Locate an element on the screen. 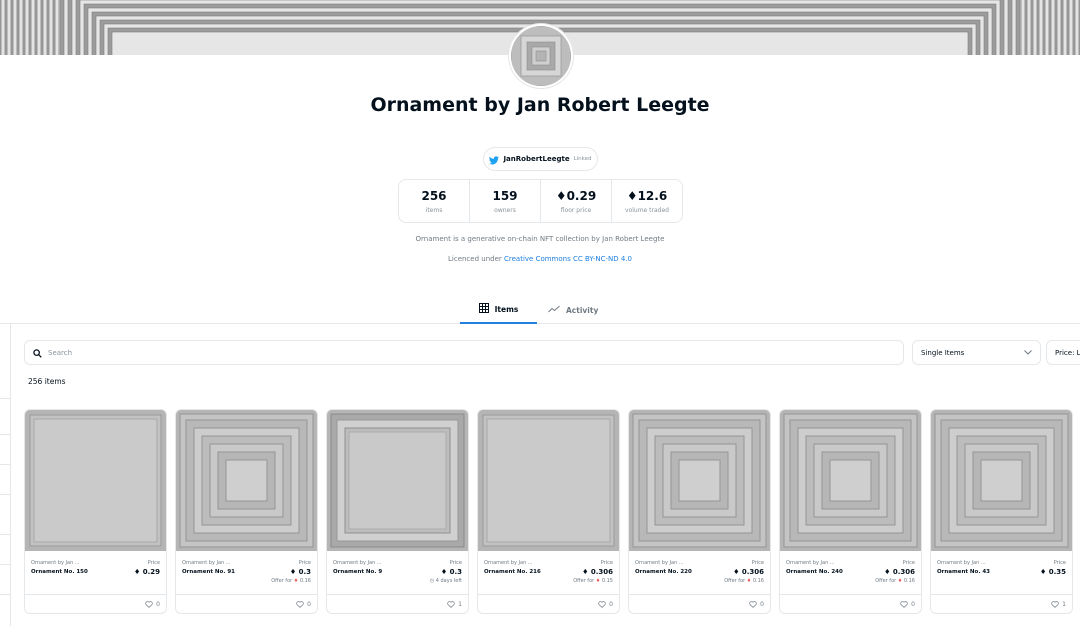 The width and height of the screenshot is (1080, 626). stat-label: owners is located at coordinates (505, 210).